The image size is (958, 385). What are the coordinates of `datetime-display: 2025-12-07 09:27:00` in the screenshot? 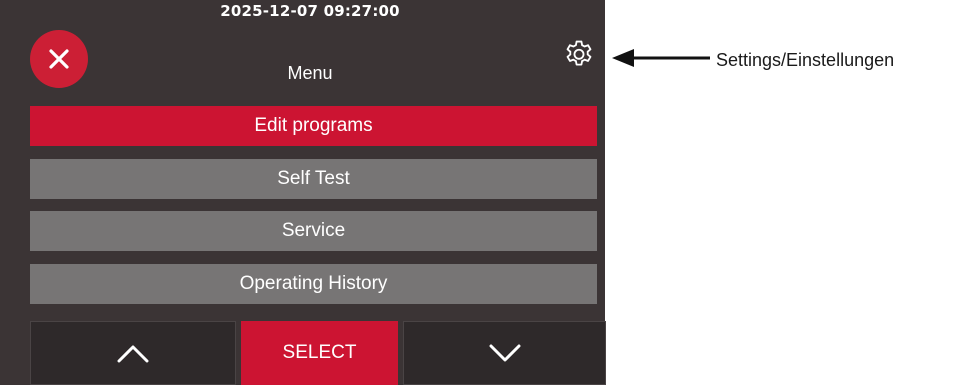 It's located at (310, 11).